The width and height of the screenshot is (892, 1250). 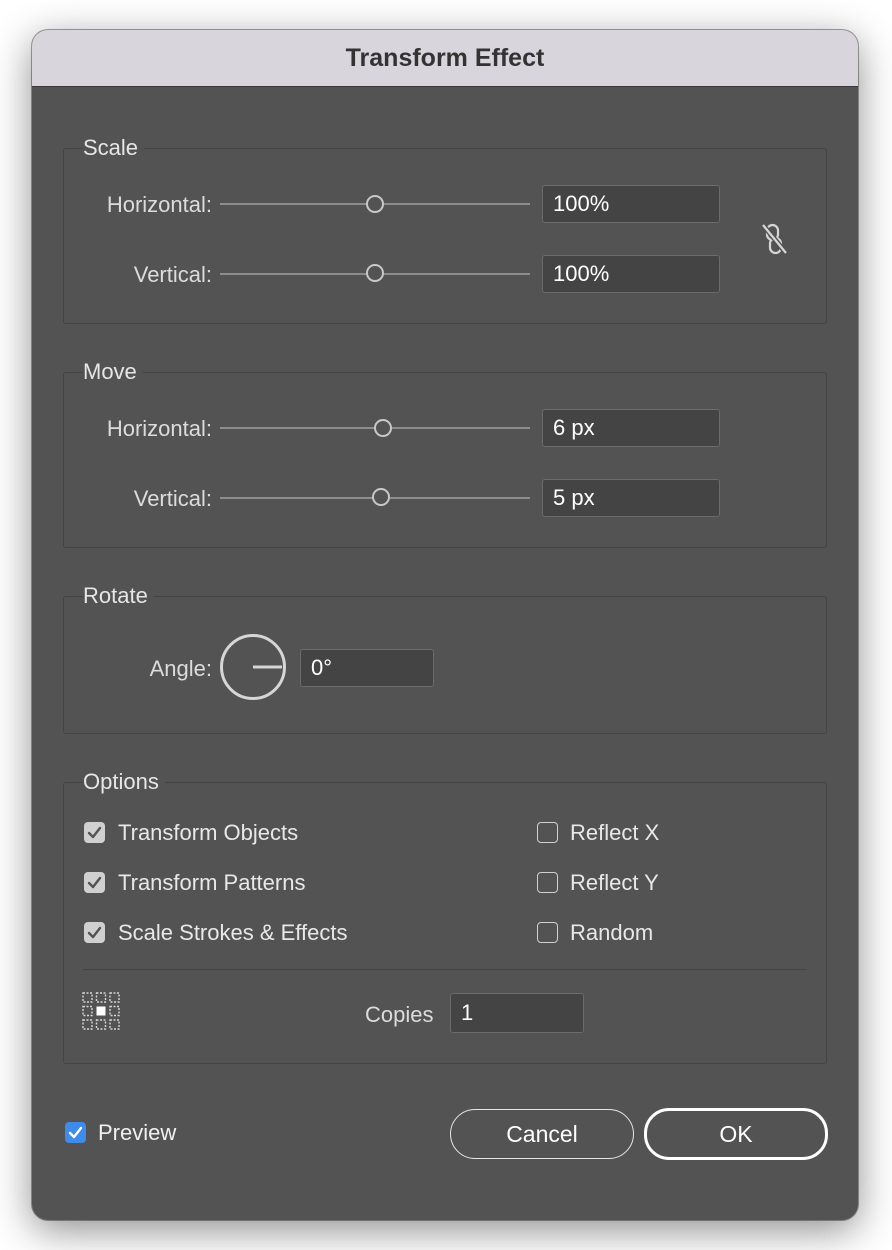 What do you see at coordinates (118, 596) in the screenshot?
I see `rotate-group-label: Rotate` at bounding box center [118, 596].